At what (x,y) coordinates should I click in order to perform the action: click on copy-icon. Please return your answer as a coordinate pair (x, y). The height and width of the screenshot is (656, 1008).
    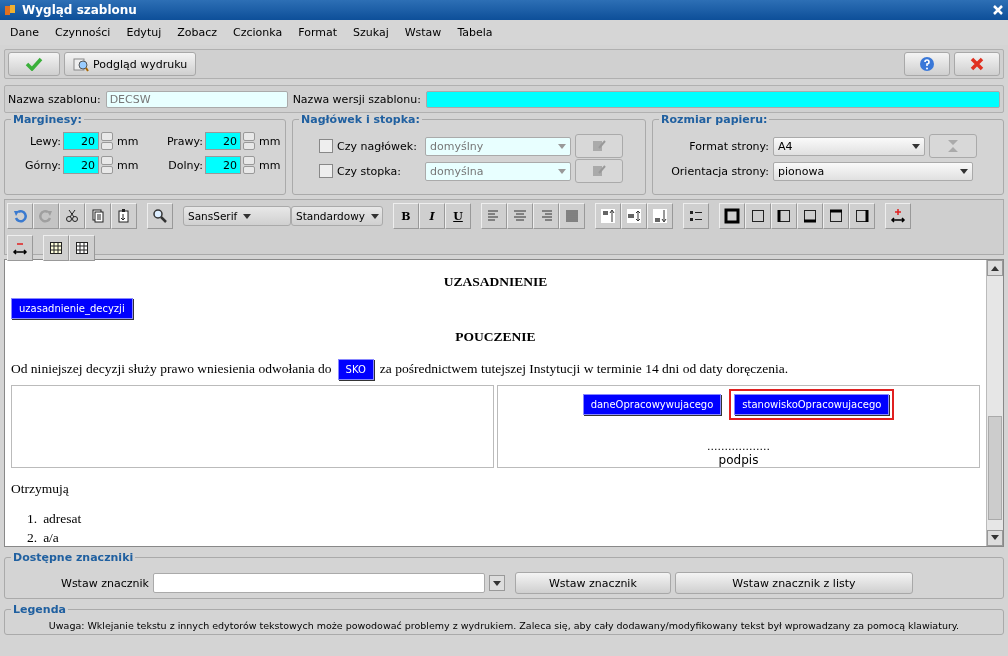
    Looking at the image, I should click on (98, 216).